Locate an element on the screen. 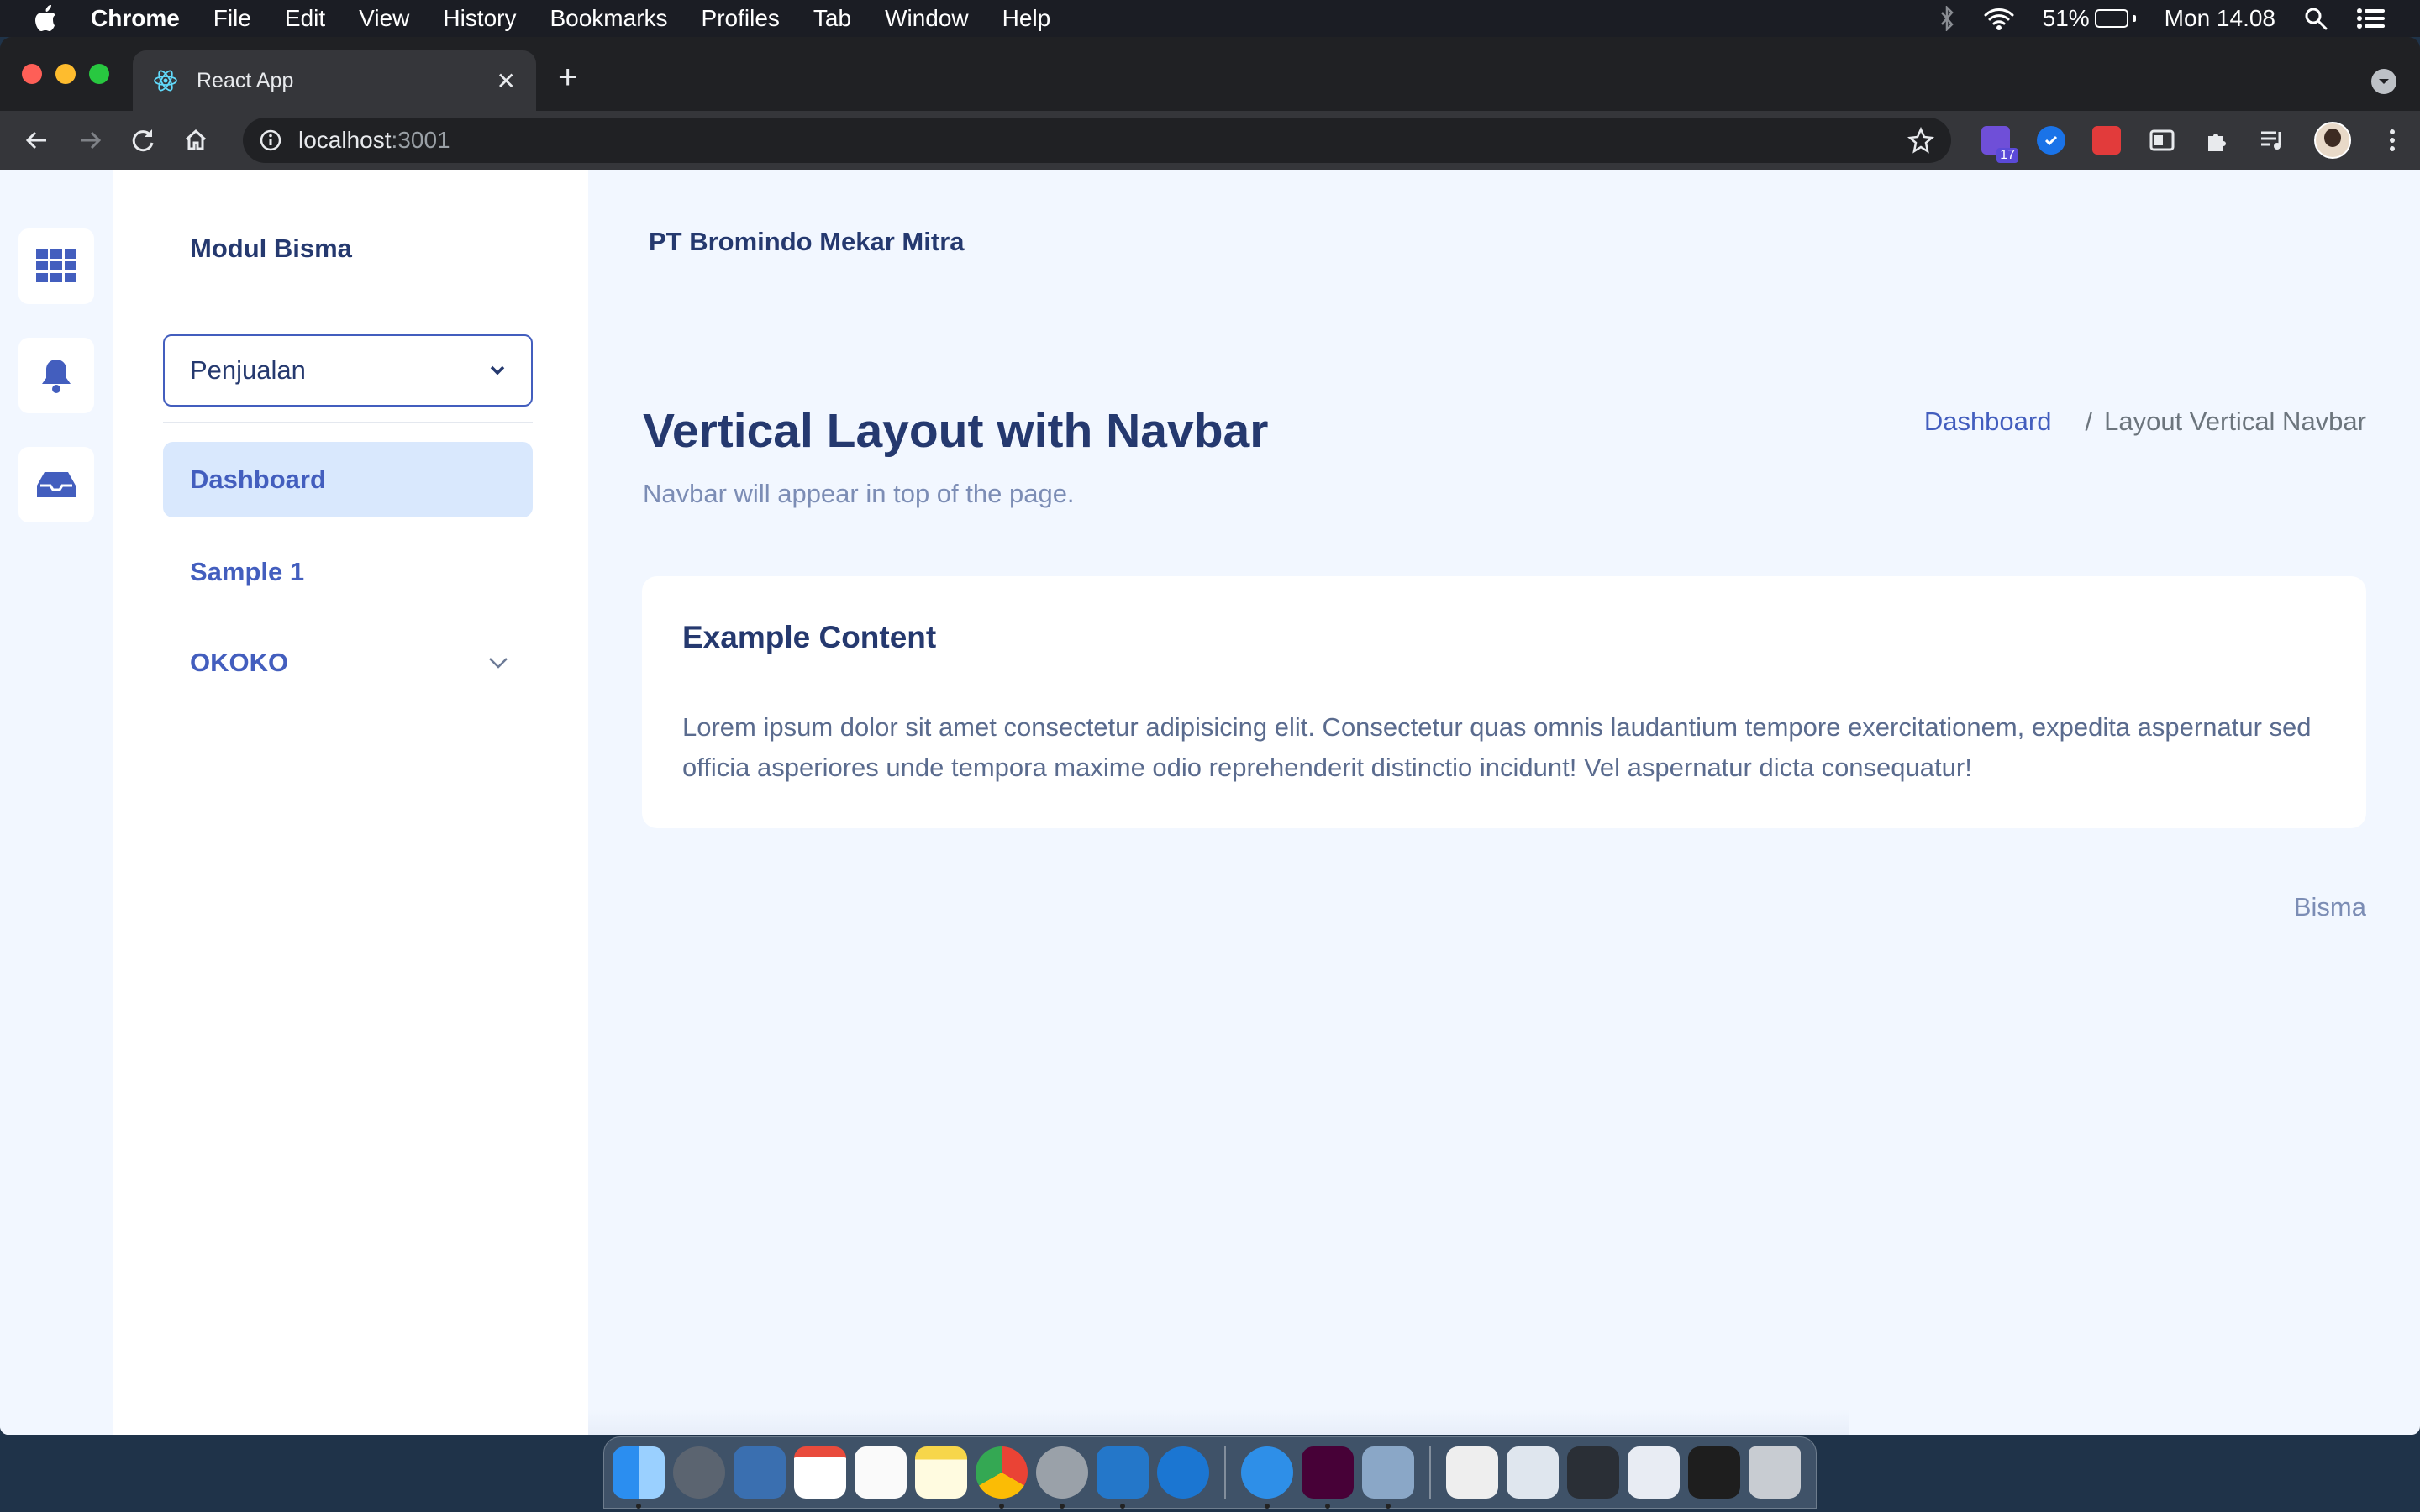 The width and height of the screenshot is (2420, 1512). url-port: :3001 is located at coordinates (420, 140).